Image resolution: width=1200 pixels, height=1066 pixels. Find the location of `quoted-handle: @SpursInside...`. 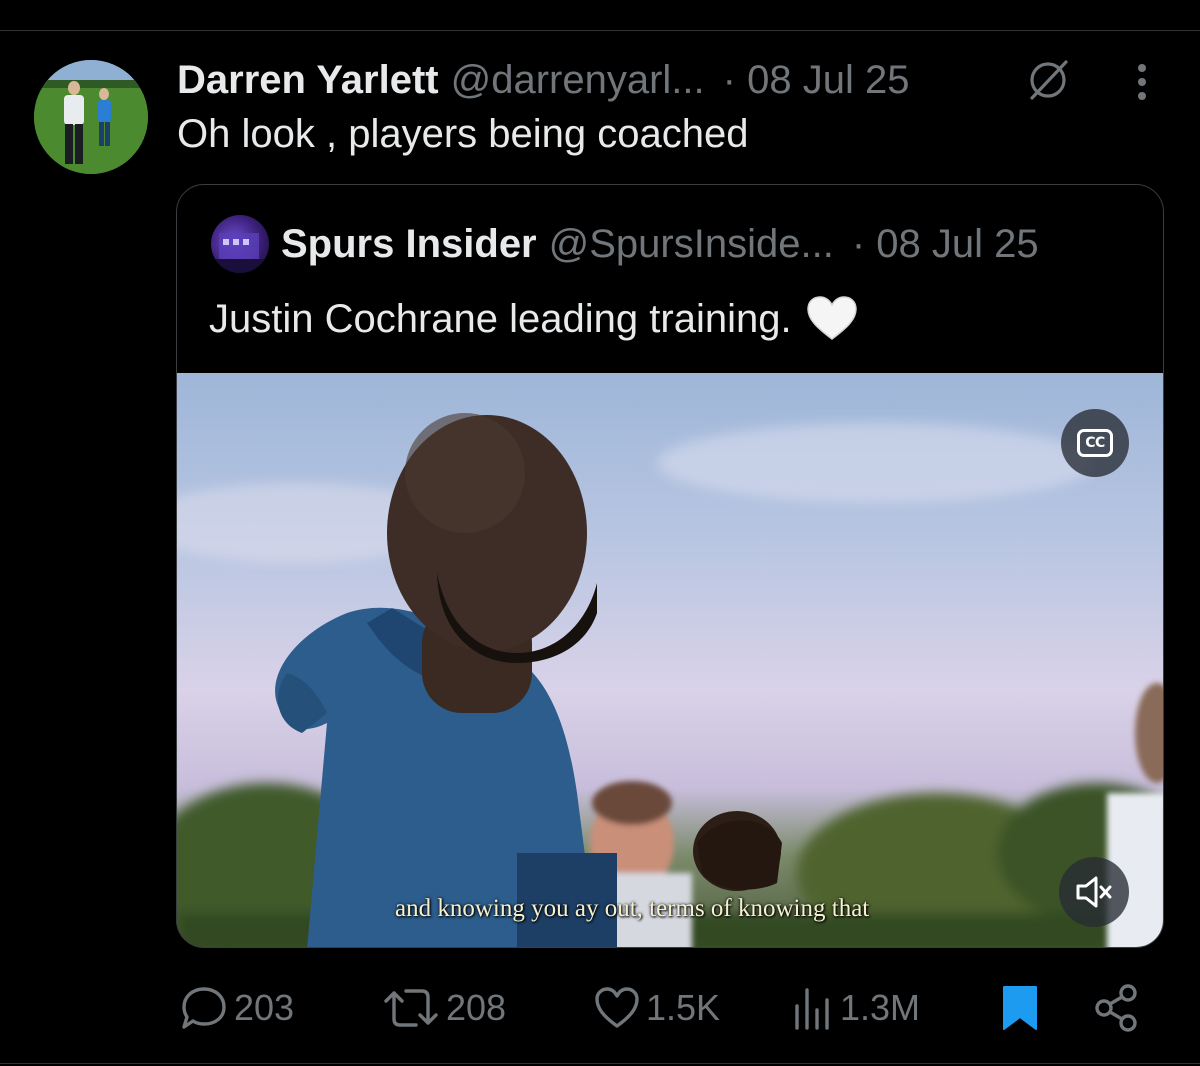

quoted-handle: @SpursInside... is located at coordinates (691, 244).